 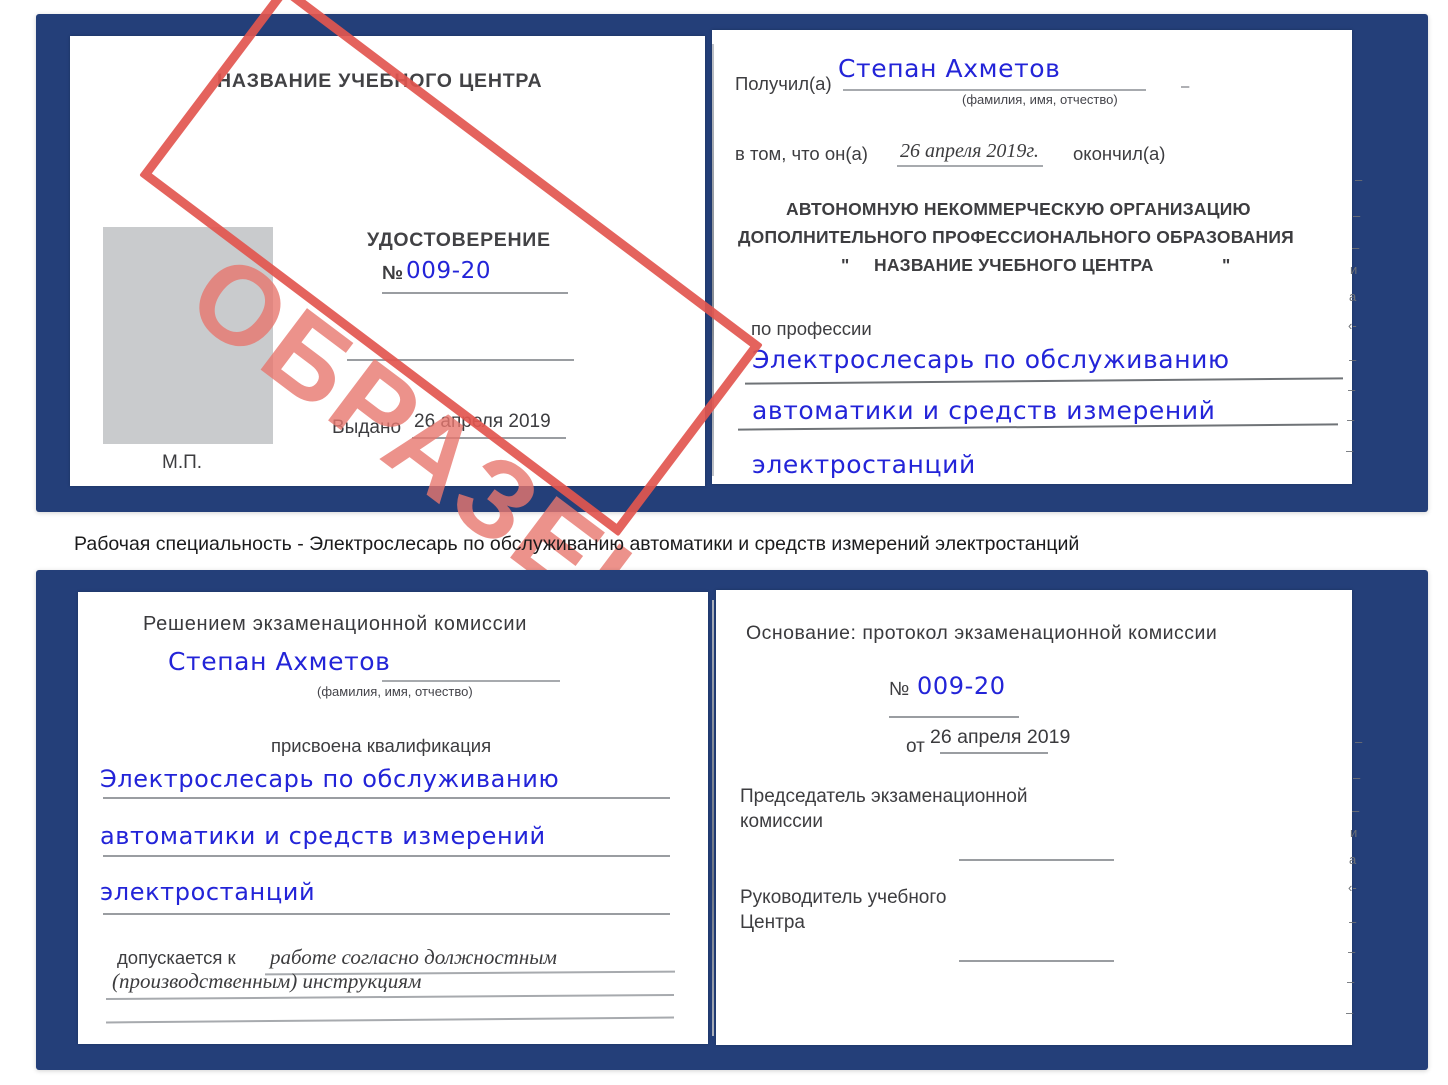 What do you see at coordinates (949, 68) in the screenshot?
I see `received-name-value: Степан Ахметов` at bounding box center [949, 68].